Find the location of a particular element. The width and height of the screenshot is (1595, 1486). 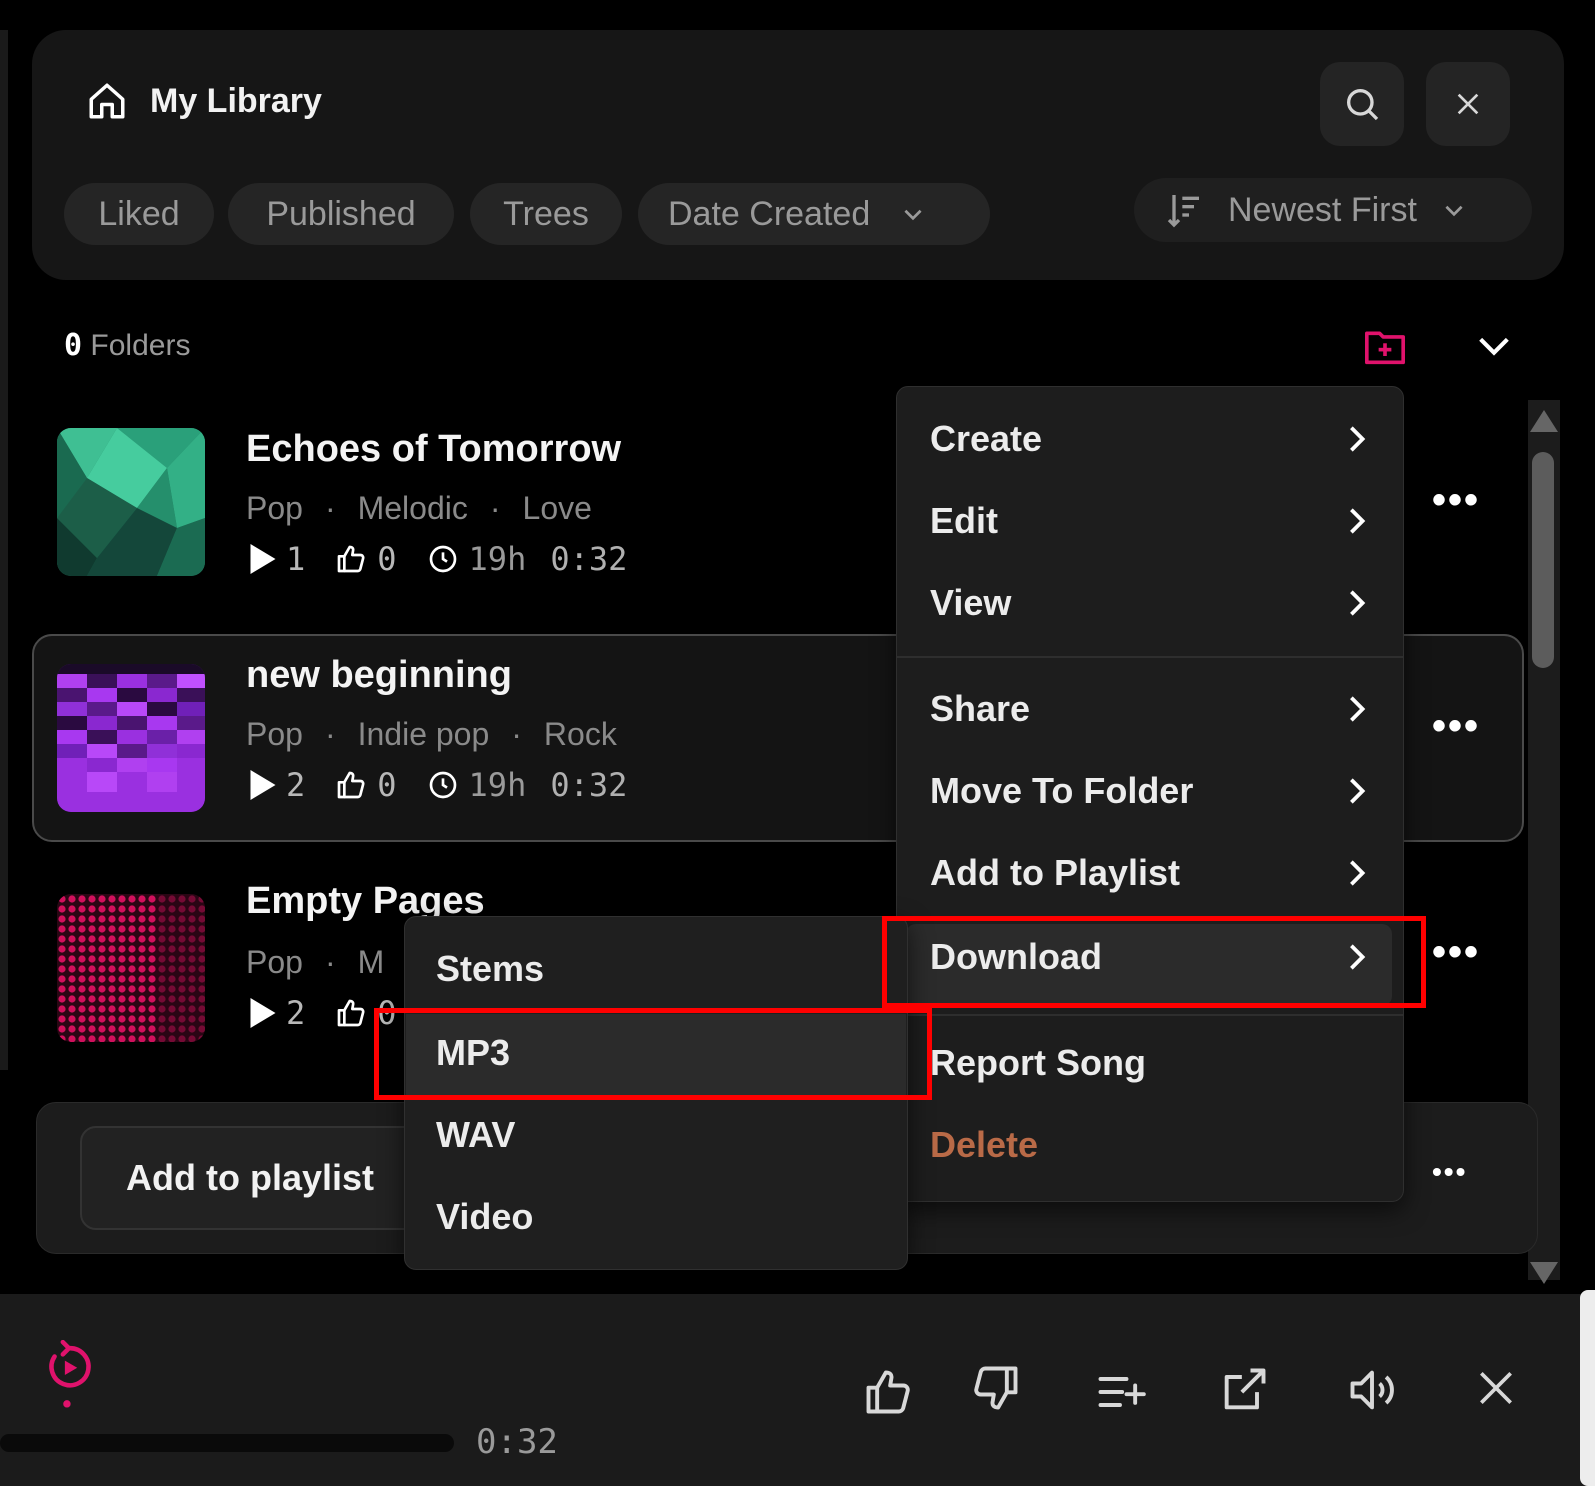

menu-item-add-to-playlist: Add to Playlist is located at coordinates (1150, 873).